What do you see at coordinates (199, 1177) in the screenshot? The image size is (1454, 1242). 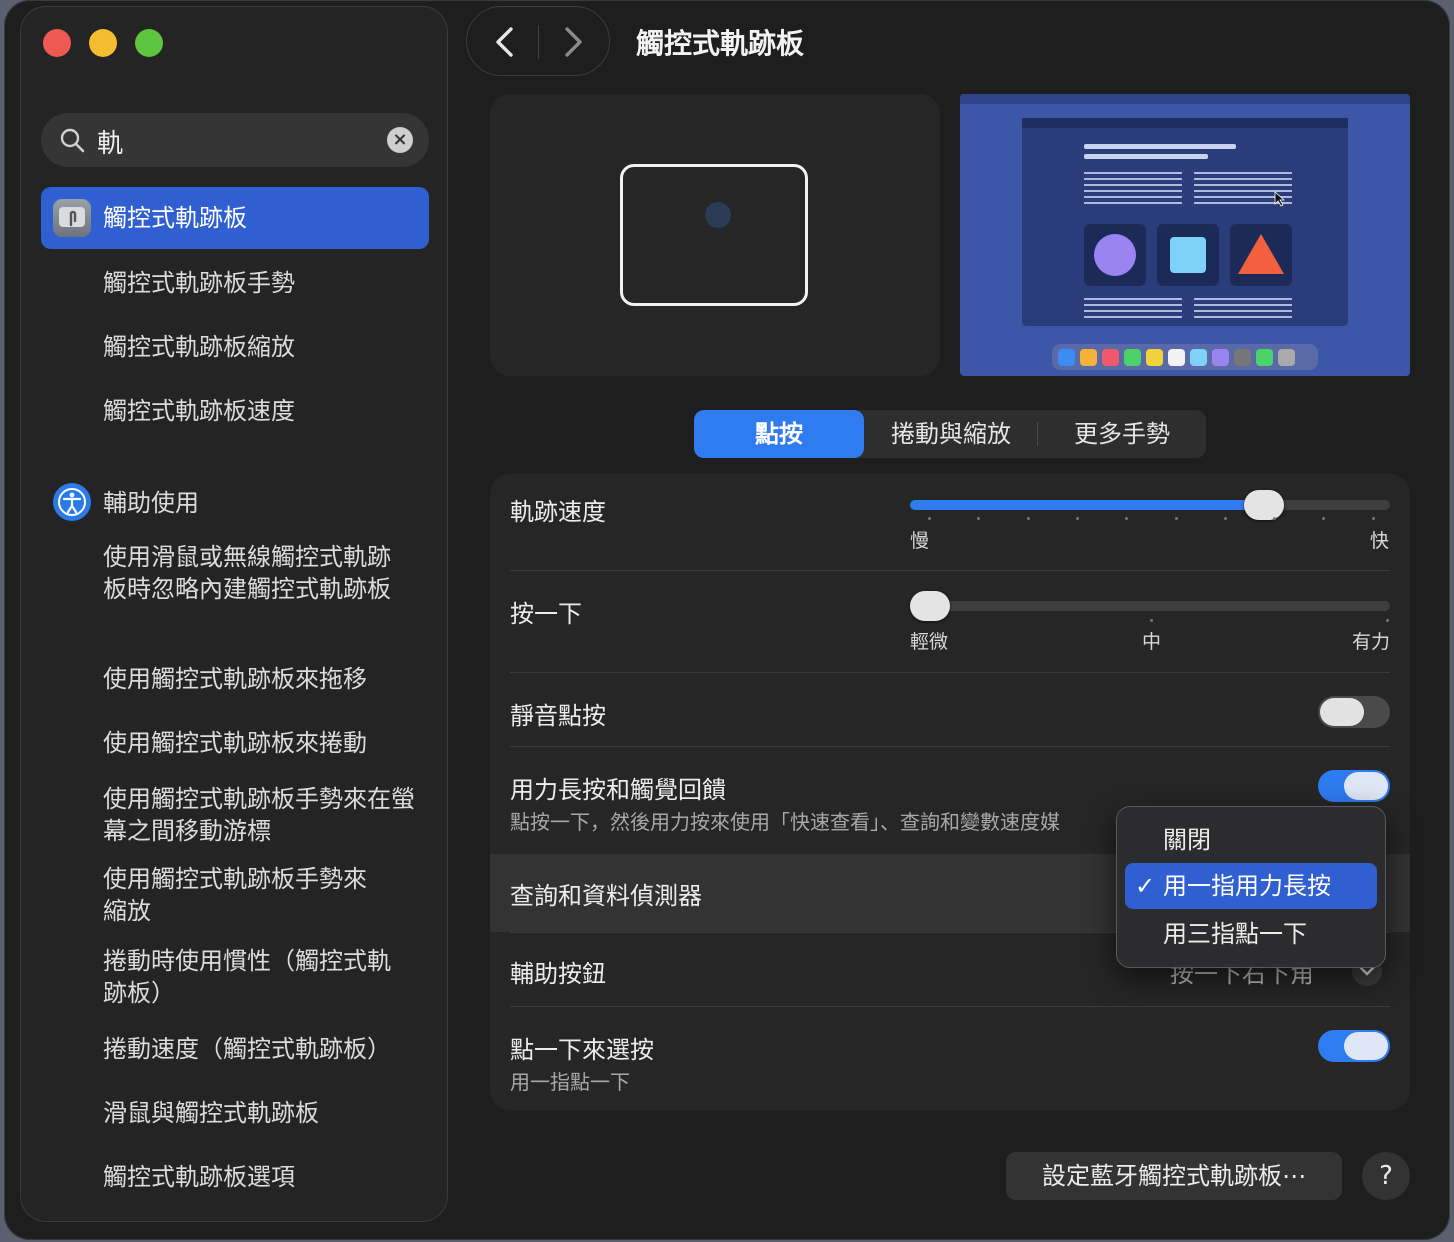 I see `sidebar-item-label: 觸控式軌跡板選項` at bounding box center [199, 1177].